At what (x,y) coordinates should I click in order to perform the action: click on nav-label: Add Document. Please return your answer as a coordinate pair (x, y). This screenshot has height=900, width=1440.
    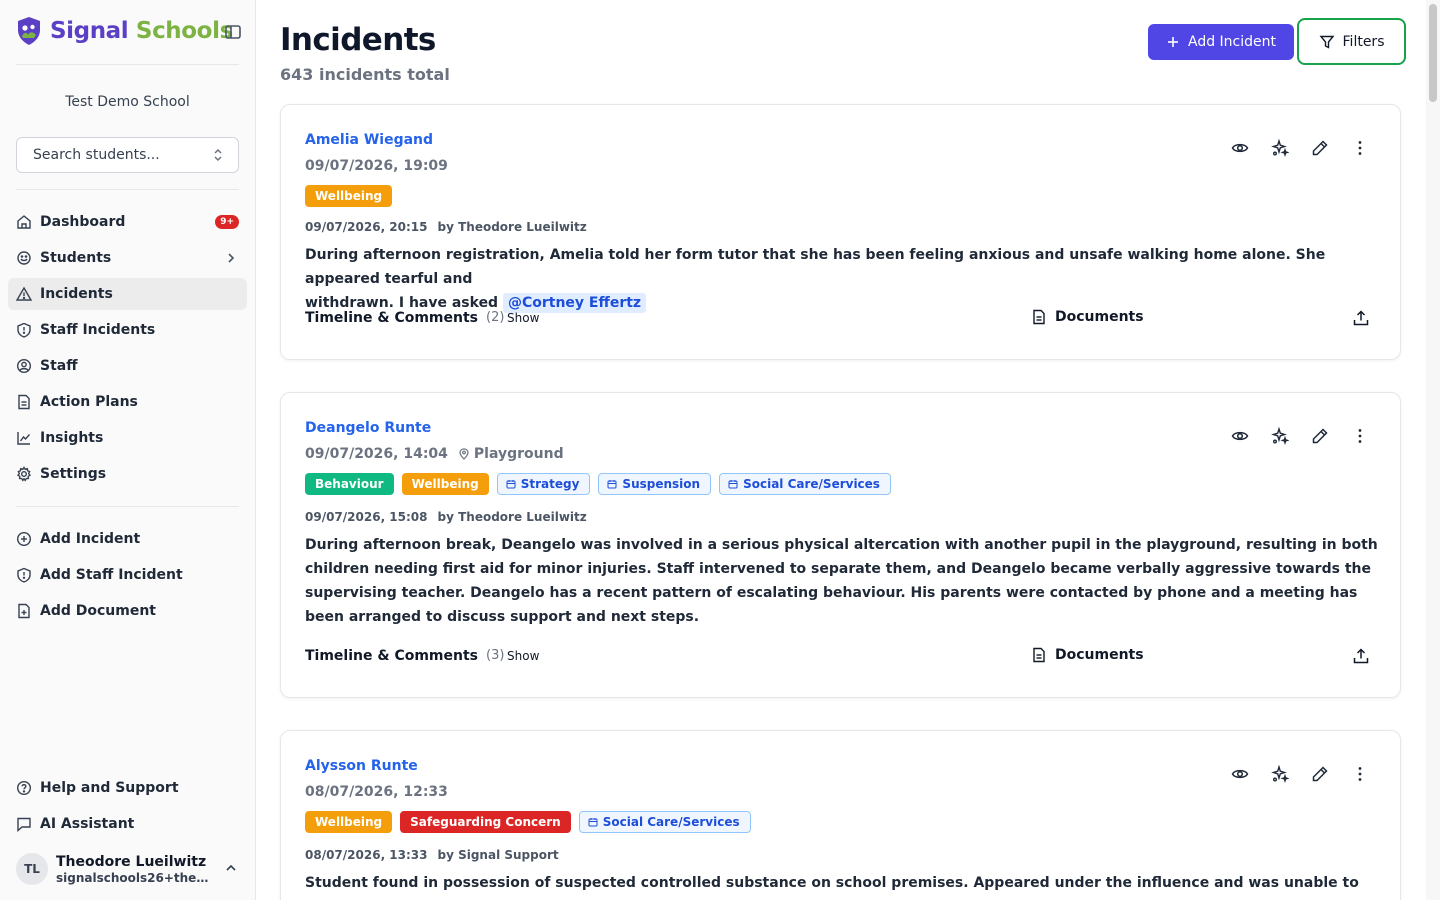
    Looking at the image, I should click on (98, 611).